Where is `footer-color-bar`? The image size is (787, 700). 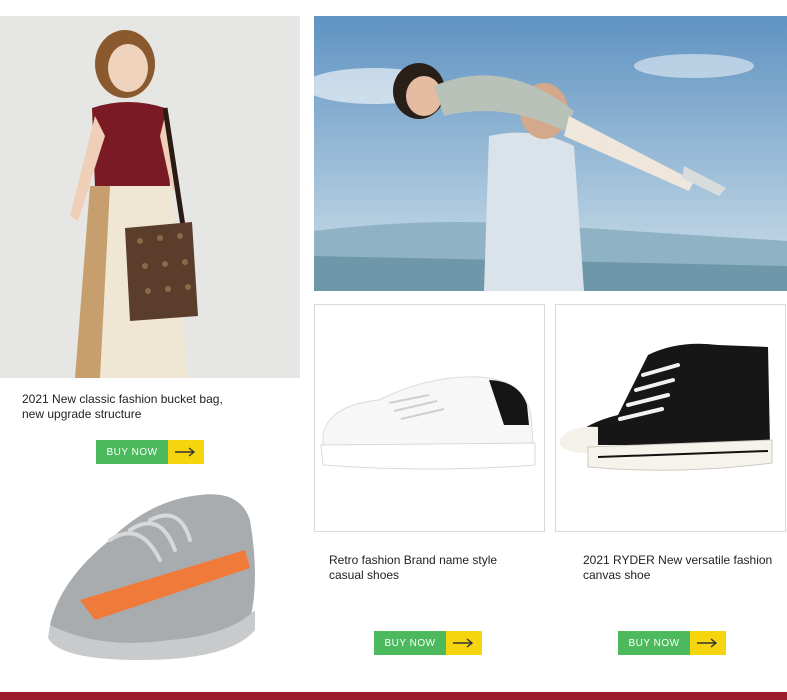 footer-color-bar is located at coordinates (393, 696).